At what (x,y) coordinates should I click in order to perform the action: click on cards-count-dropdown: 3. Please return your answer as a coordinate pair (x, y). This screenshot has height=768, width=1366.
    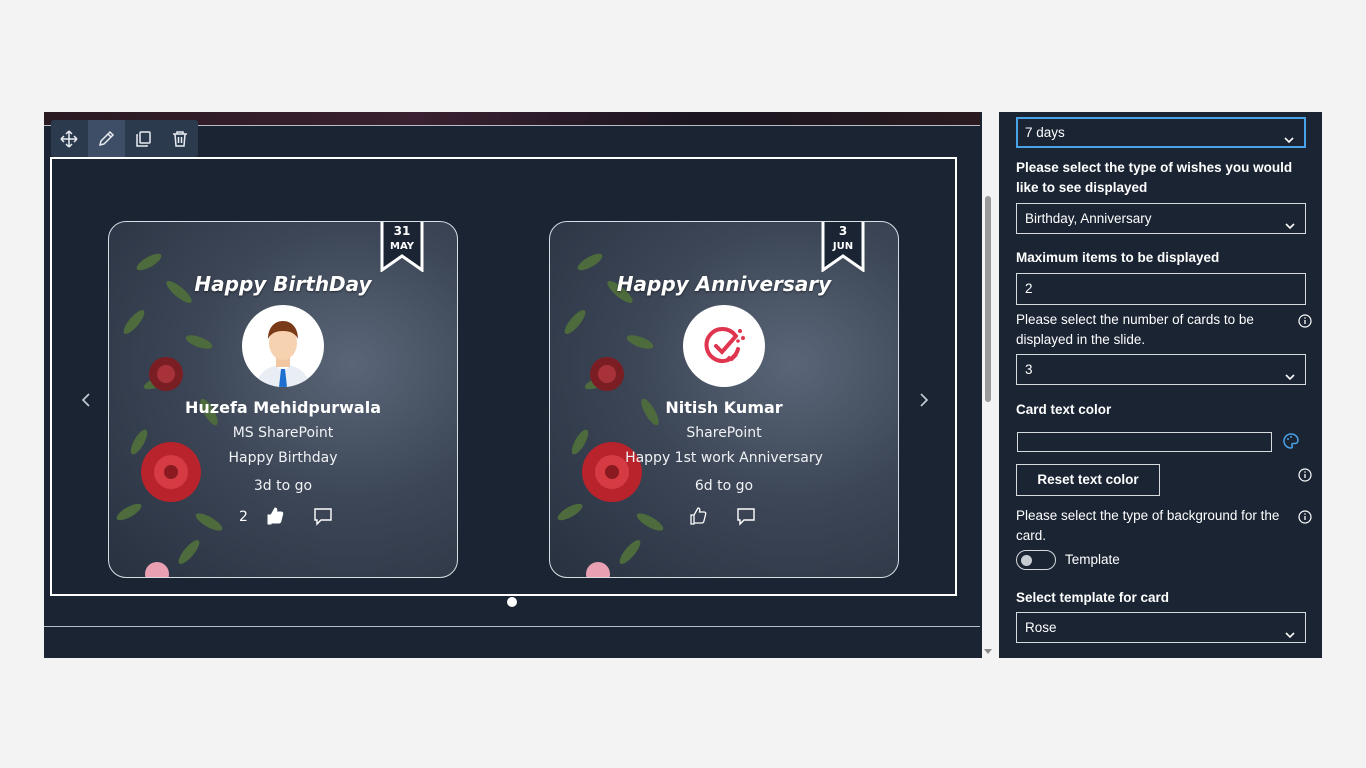
    Looking at the image, I should click on (1161, 369).